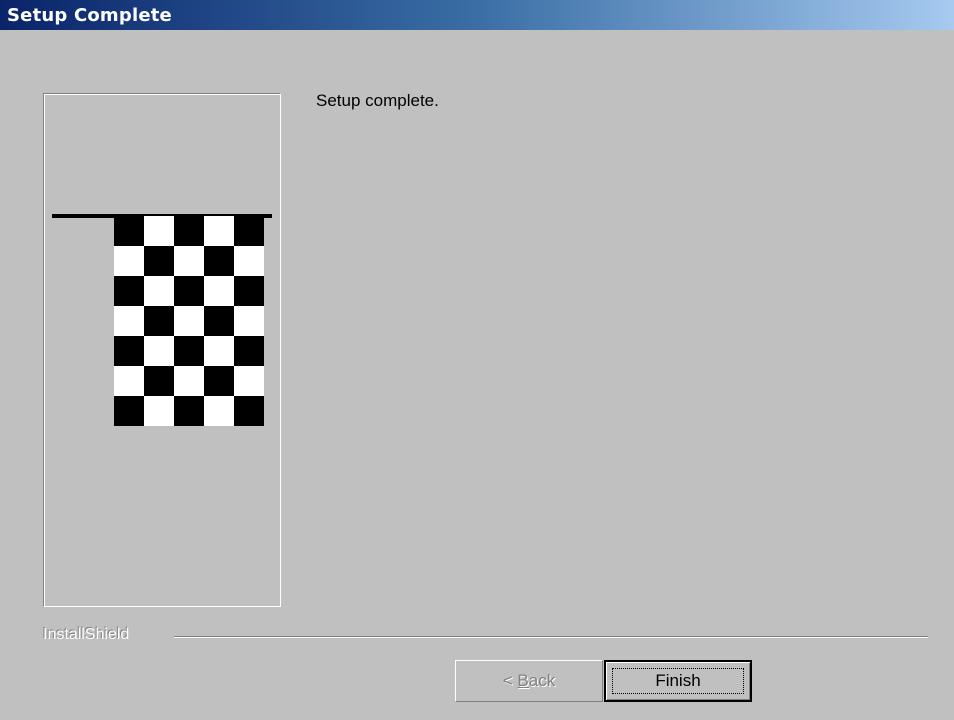 This screenshot has height=720, width=954. I want to click on checkered-flag-icon, so click(162, 320).